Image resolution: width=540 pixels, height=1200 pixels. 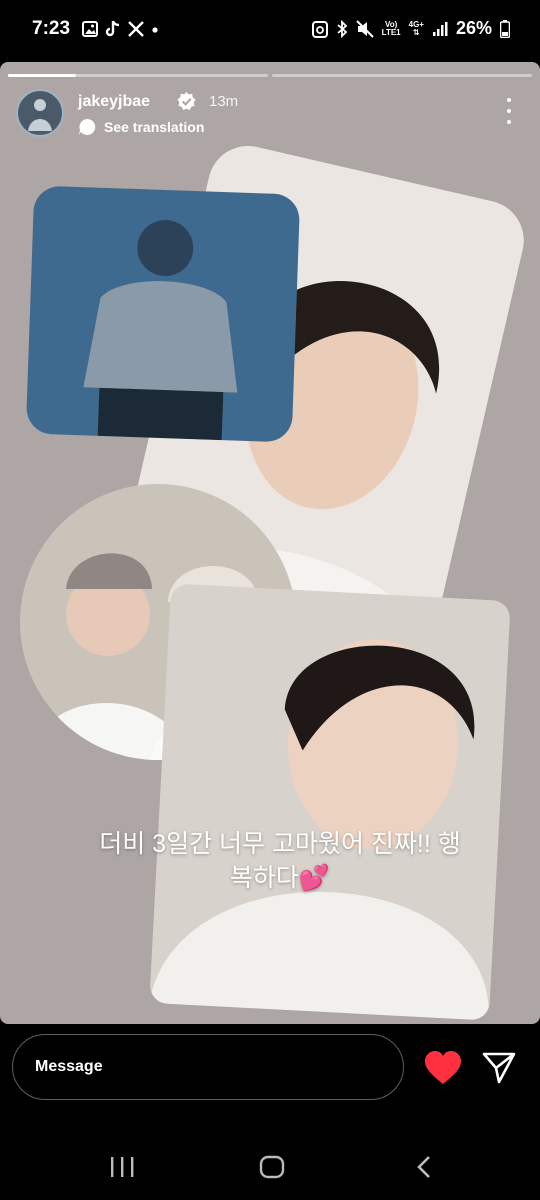 I want to click on home-icon, so click(x=272, y=1167).